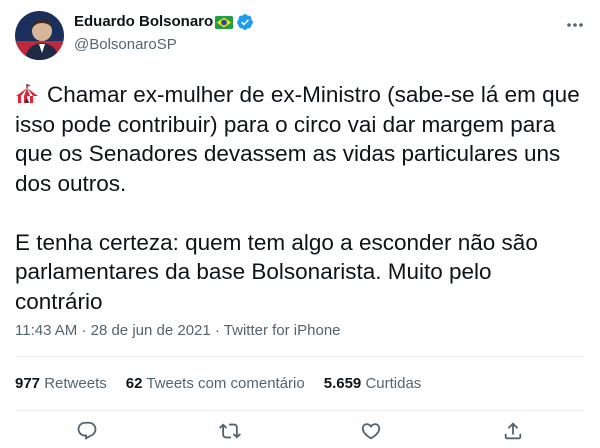 The height and width of the screenshot is (448, 600). I want to click on user-name-row: Eduardo Bolsonaro, so click(164, 22).